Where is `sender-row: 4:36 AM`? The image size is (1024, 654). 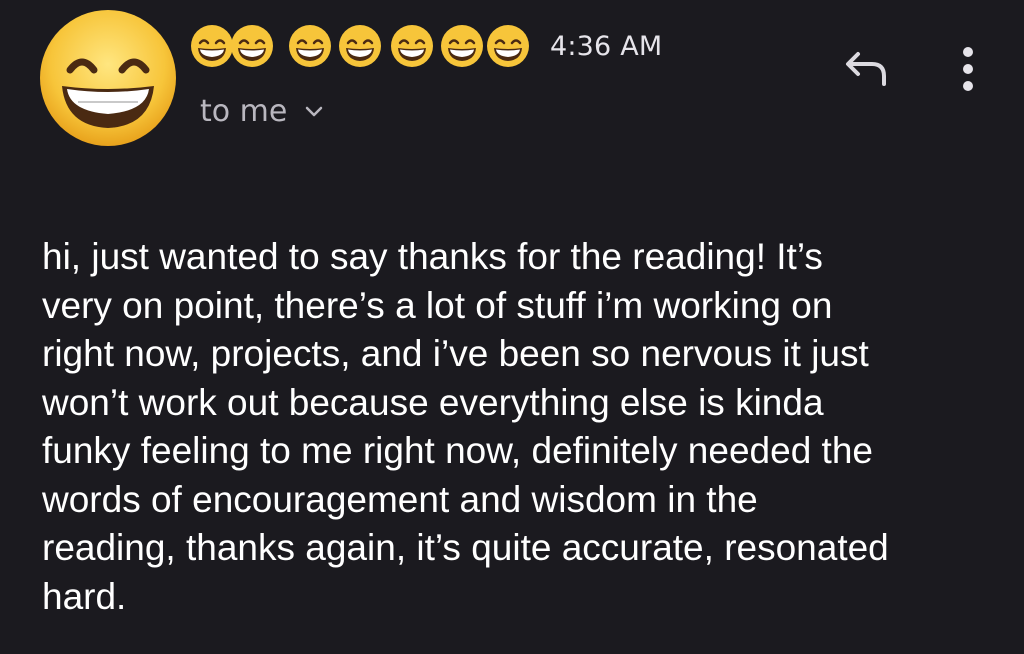 sender-row: 4:36 AM is located at coordinates (426, 46).